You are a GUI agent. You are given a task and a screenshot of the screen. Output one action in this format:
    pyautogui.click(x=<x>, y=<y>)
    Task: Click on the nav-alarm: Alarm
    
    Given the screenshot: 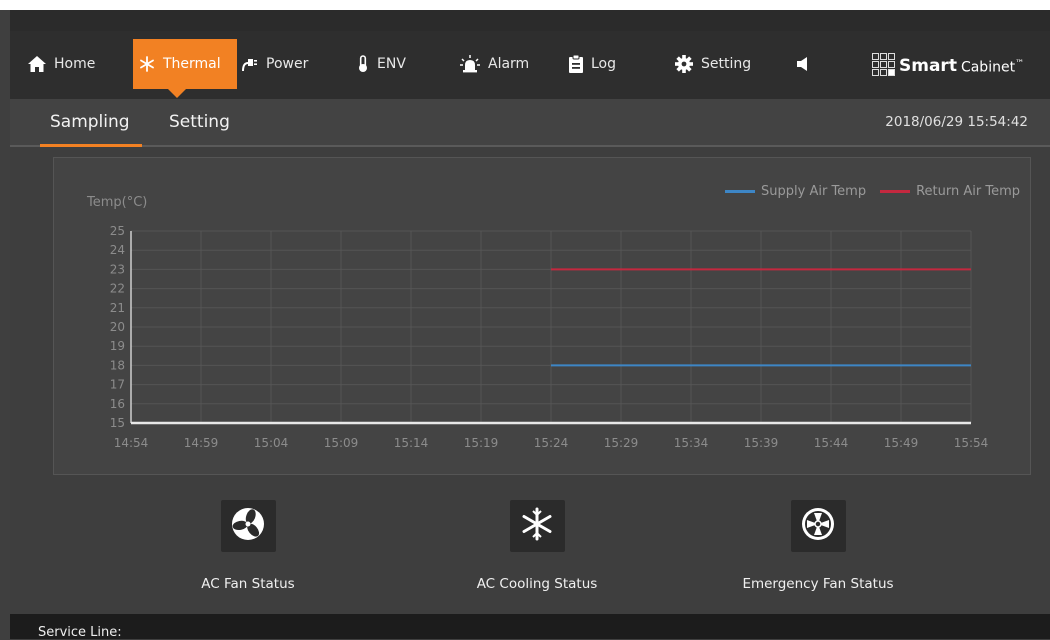 What is the action you would take?
    pyautogui.click(x=494, y=64)
    